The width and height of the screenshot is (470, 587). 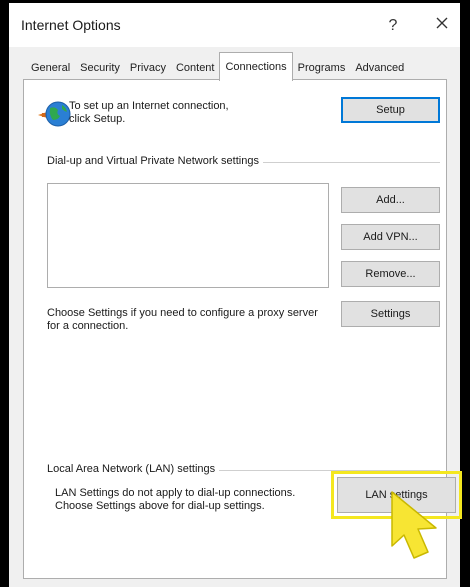 I want to click on tab-content: Content, so click(x=195, y=67).